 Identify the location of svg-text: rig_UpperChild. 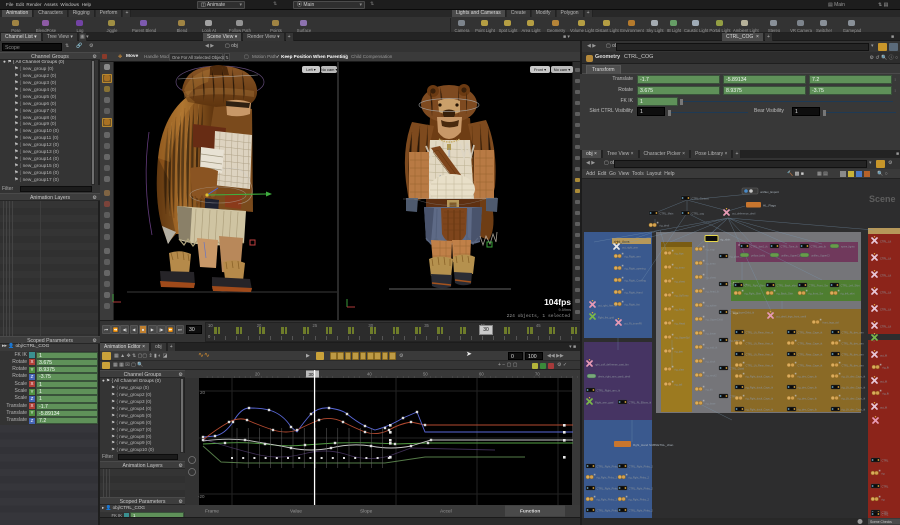
(715, 320).